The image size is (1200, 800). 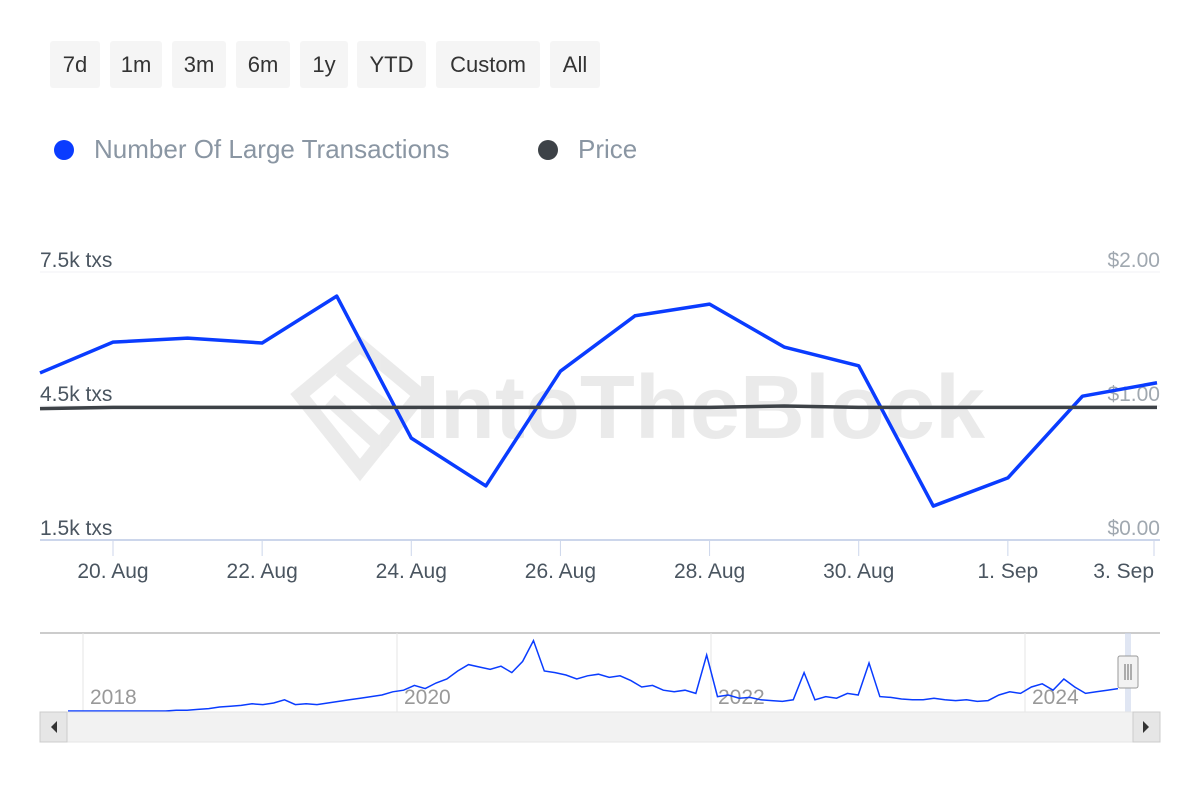 What do you see at coordinates (262, 571) in the screenshot?
I see `x-tick-label: 22. Aug` at bounding box center [262, 571].